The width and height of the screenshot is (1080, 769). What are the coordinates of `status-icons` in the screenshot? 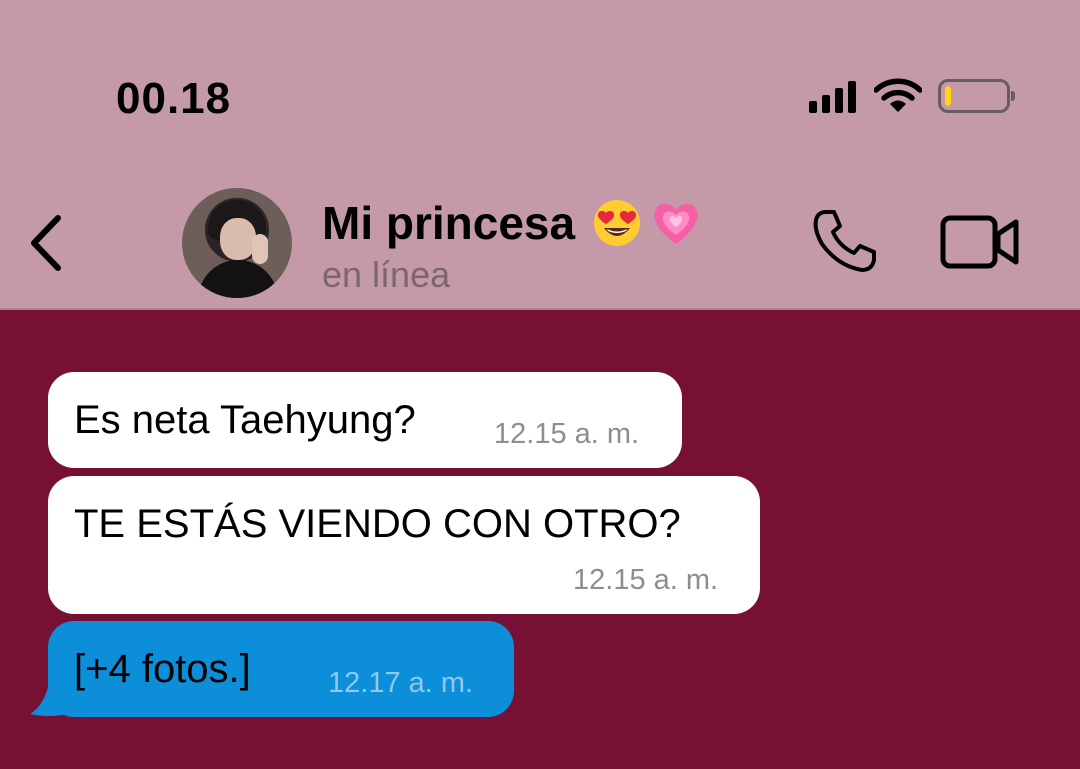 It's located at (912, 96).